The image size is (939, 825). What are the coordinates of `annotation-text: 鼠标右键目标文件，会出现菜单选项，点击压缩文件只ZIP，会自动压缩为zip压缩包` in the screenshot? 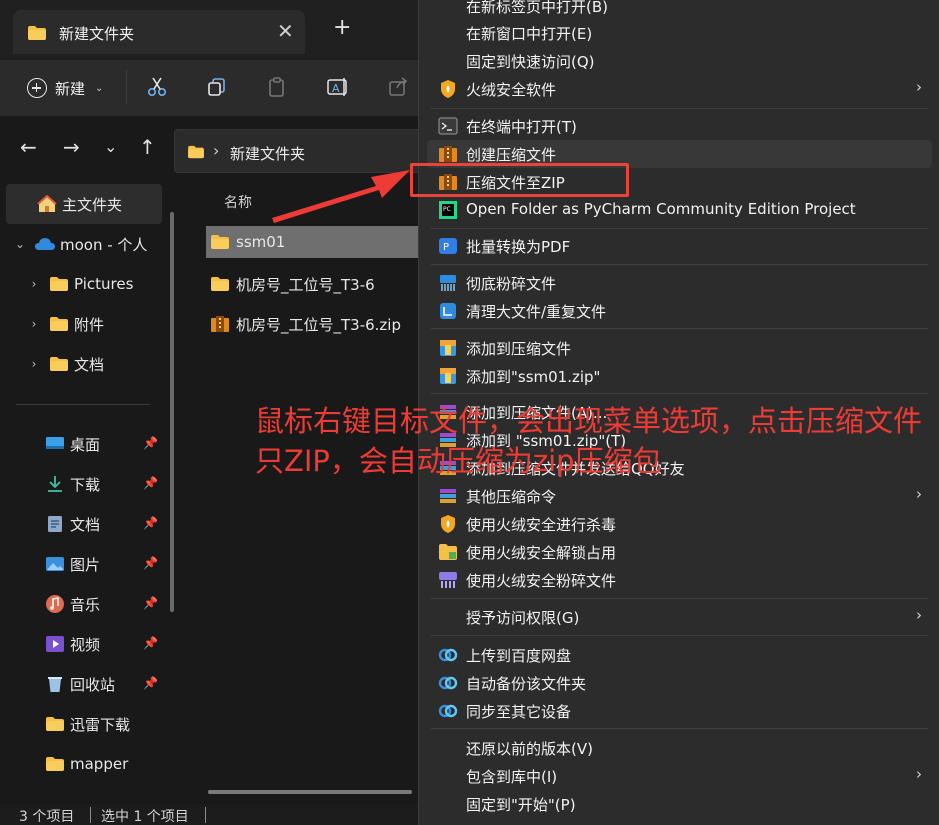 It's located at (589, 441).